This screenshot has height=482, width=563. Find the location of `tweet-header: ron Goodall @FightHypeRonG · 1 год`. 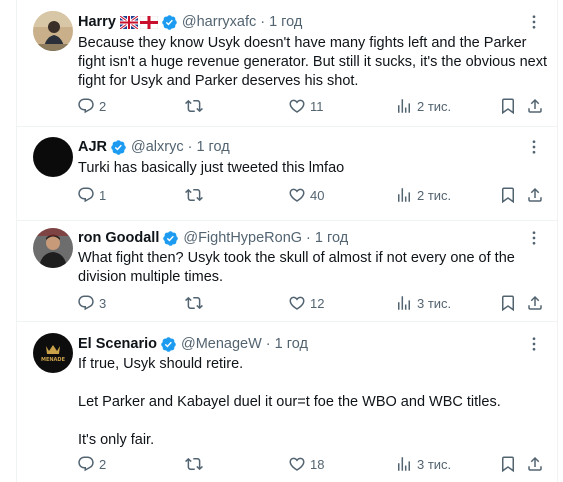

tweet-header: ron Goodall @FightHypeRonG · 1 год is located at coordinates (213, 238).